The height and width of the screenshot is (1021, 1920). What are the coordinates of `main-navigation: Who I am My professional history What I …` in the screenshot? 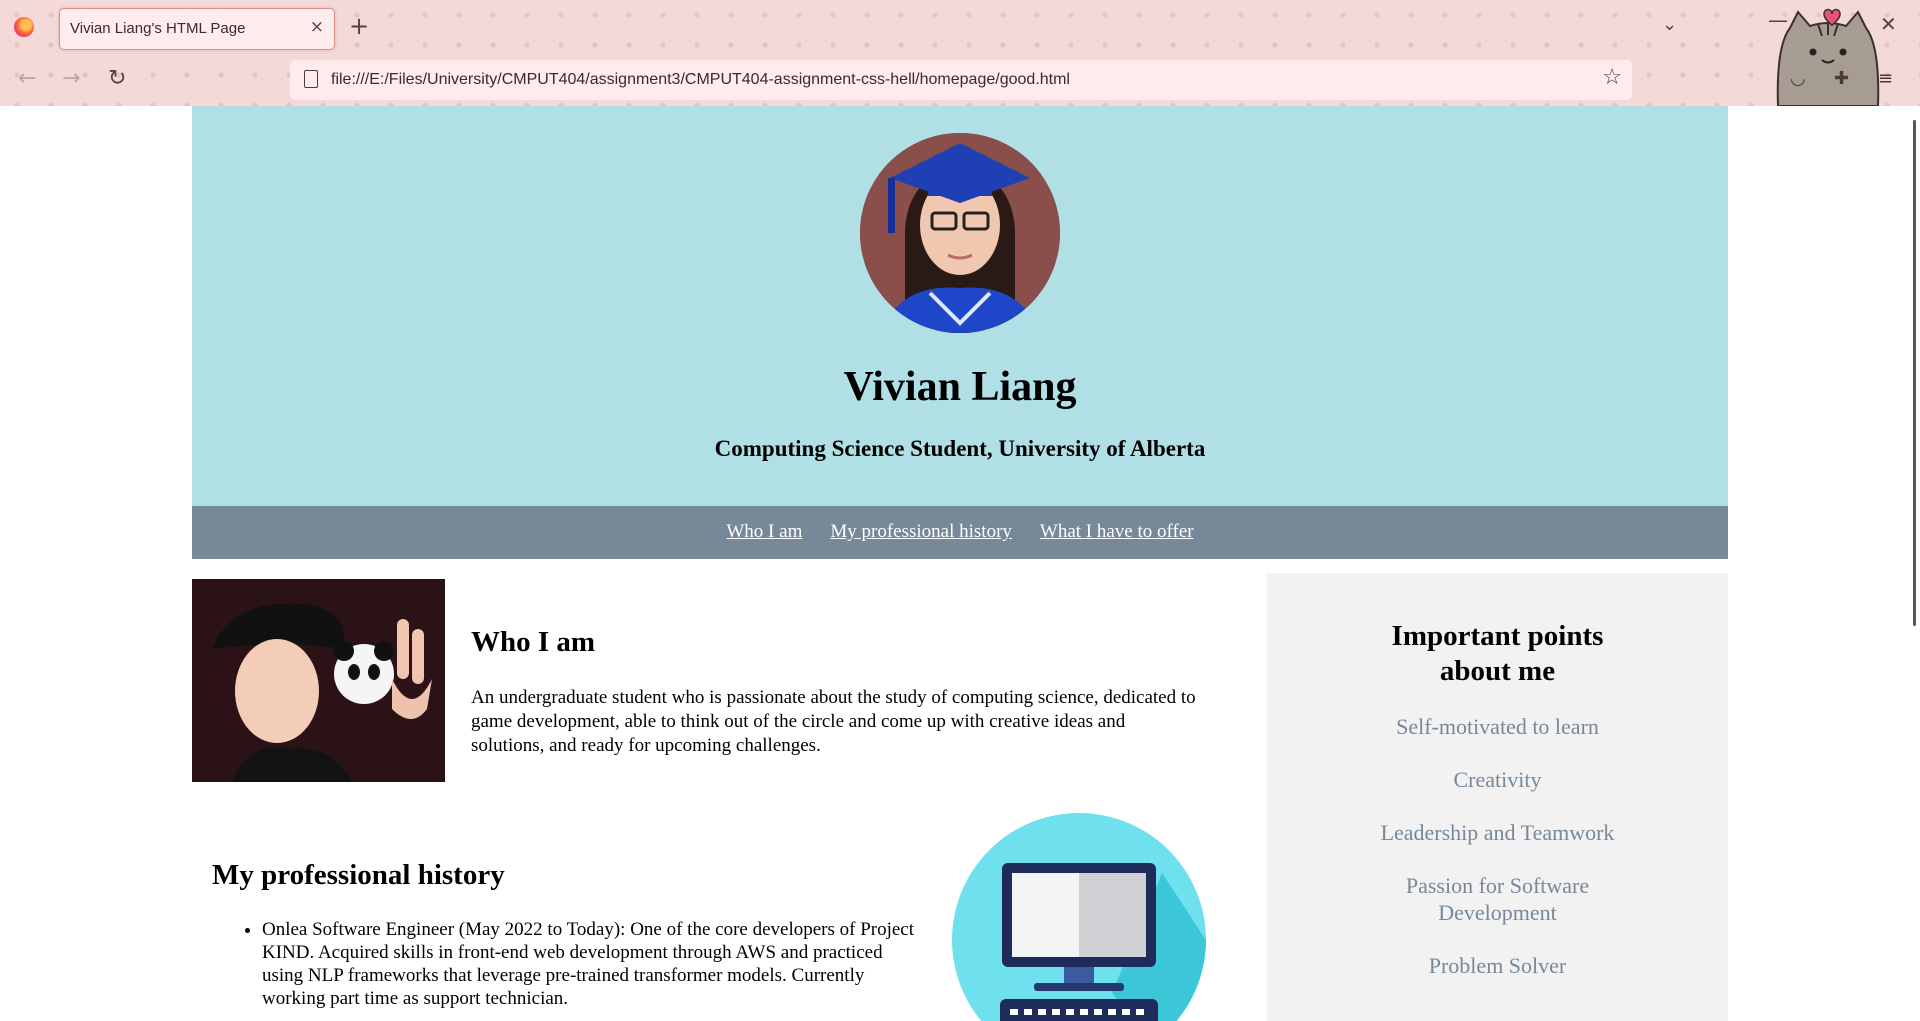 It's located at (960, 532).